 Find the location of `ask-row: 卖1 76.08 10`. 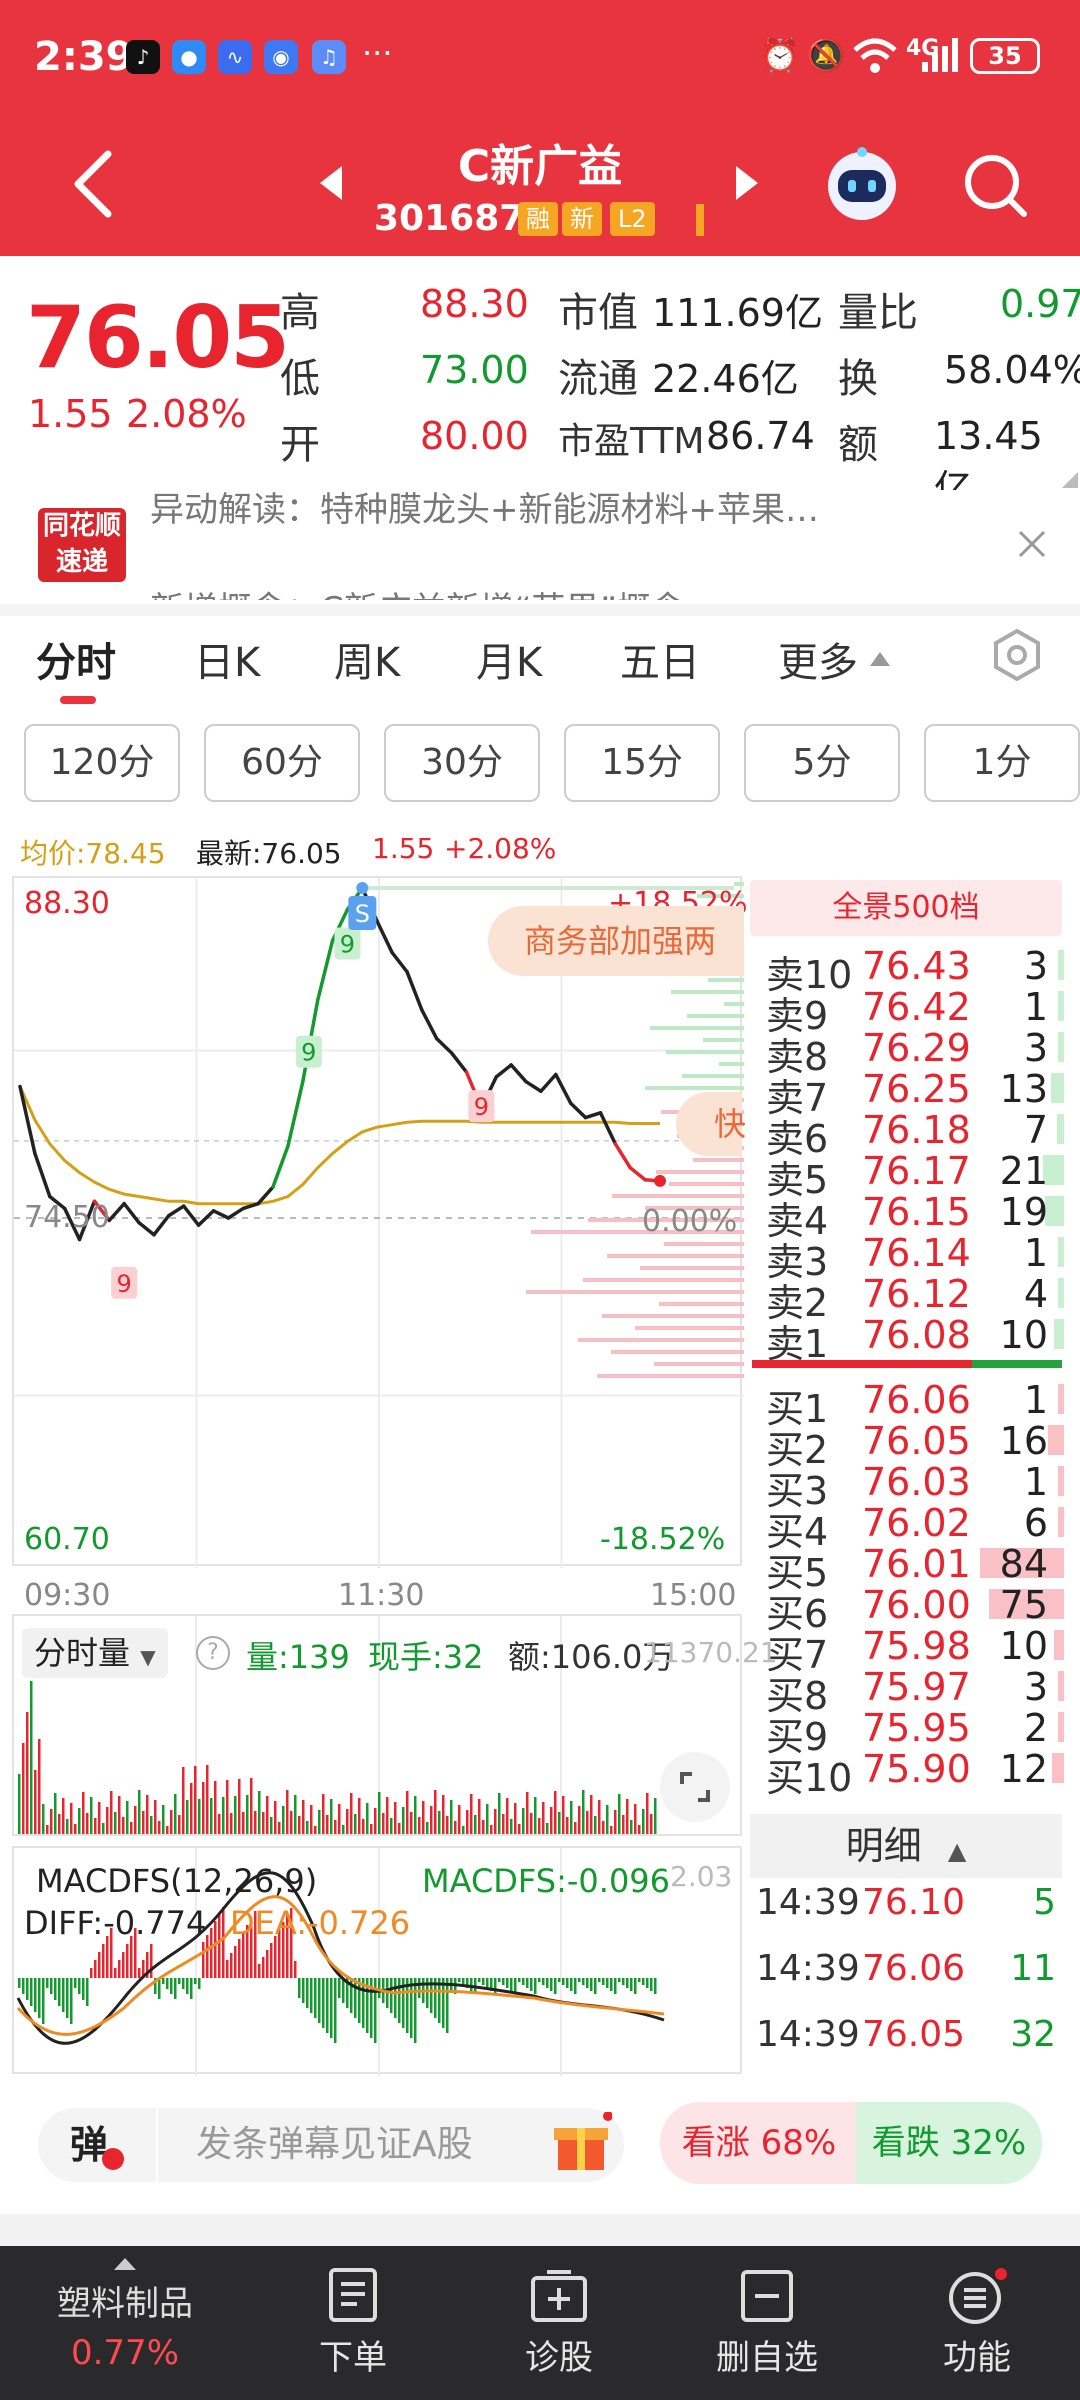

ask-row: 卖1 76.08 10 is located at coordinates (908, 1339).